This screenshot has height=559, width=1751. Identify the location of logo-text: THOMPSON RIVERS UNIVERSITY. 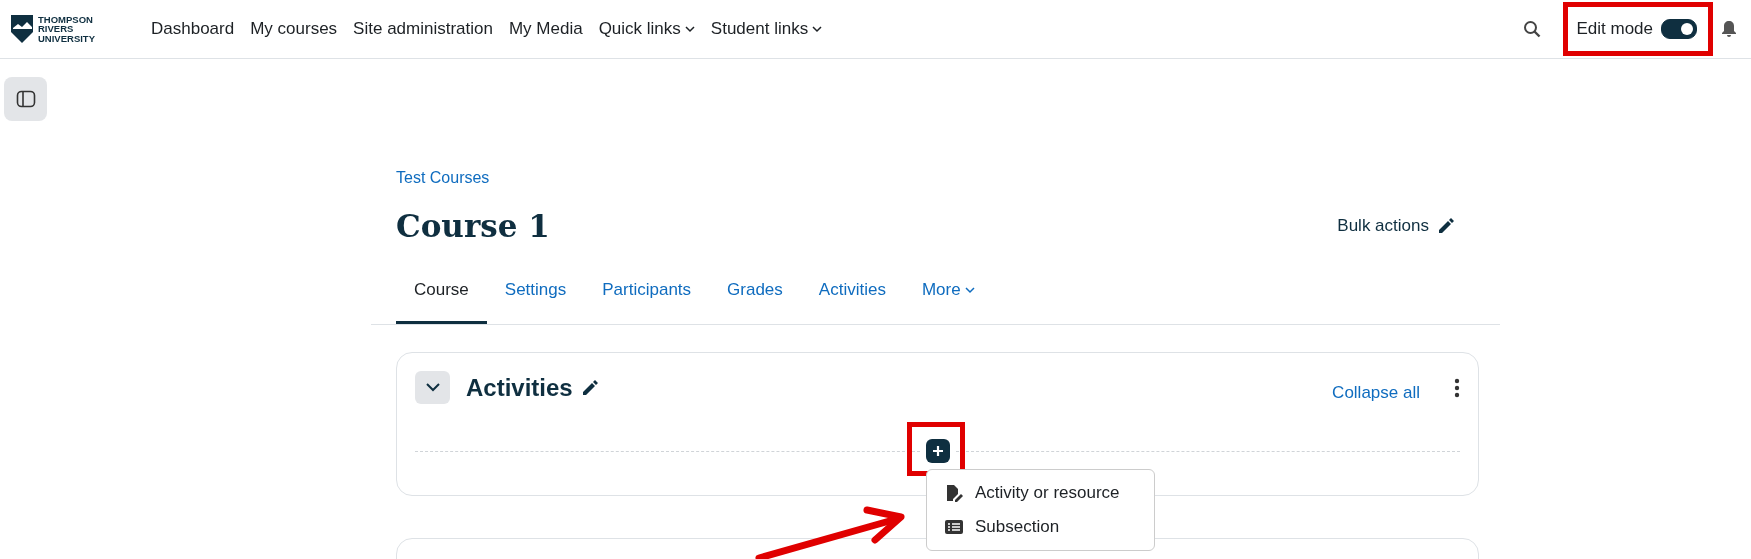
(66, 29).